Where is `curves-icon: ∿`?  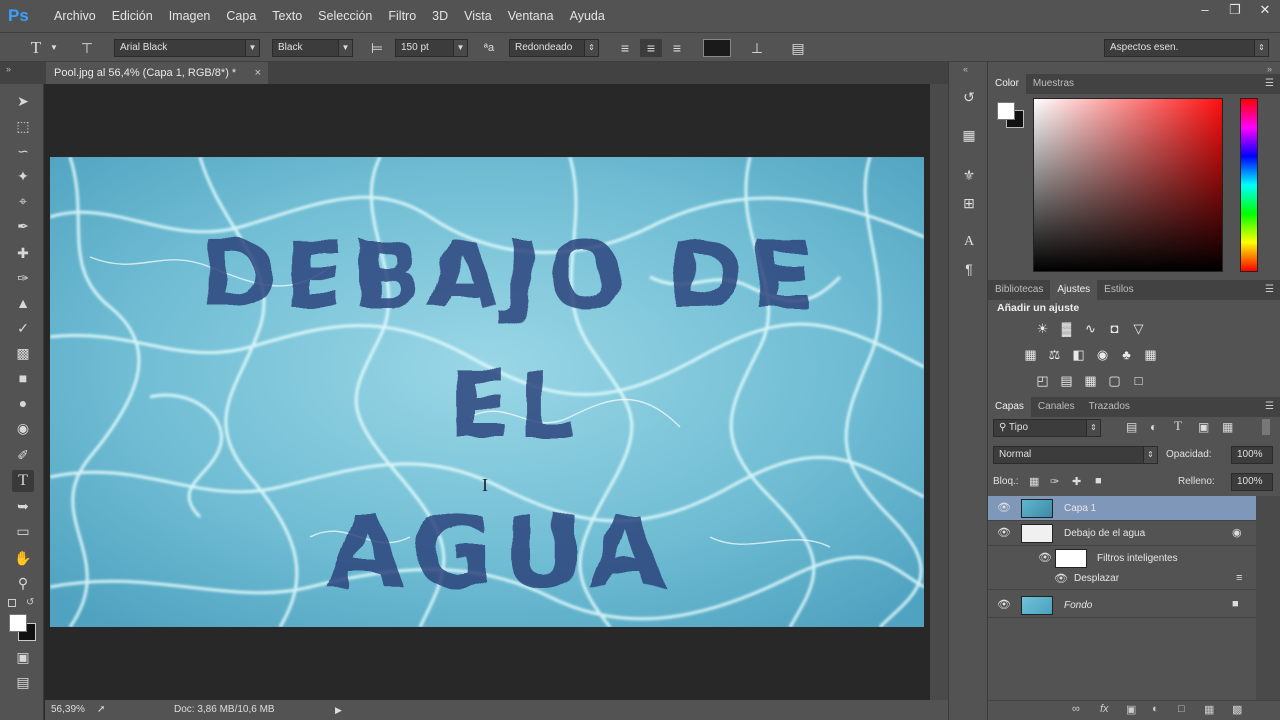
curves-icon: ∿ is located at coordinates (1090, 328).